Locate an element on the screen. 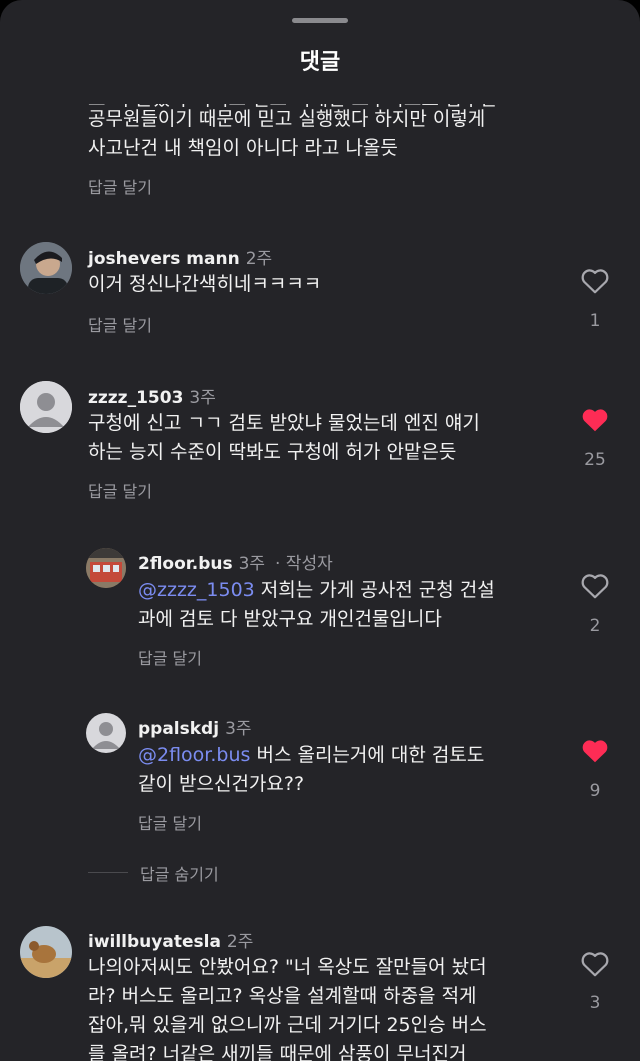  like-count: 25 is located at coordinates (595, 460).